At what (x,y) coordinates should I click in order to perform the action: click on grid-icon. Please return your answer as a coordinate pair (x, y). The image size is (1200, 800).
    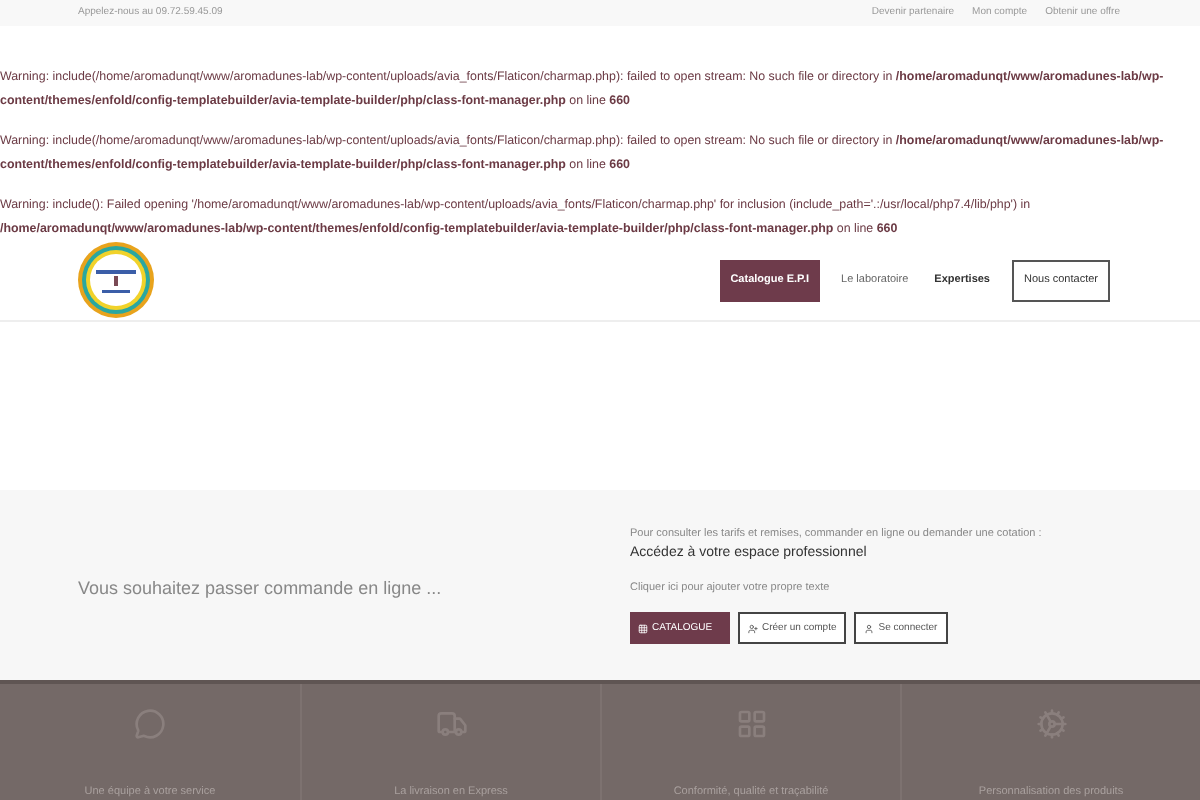
    Looking at the image, I should click on (643, 628).